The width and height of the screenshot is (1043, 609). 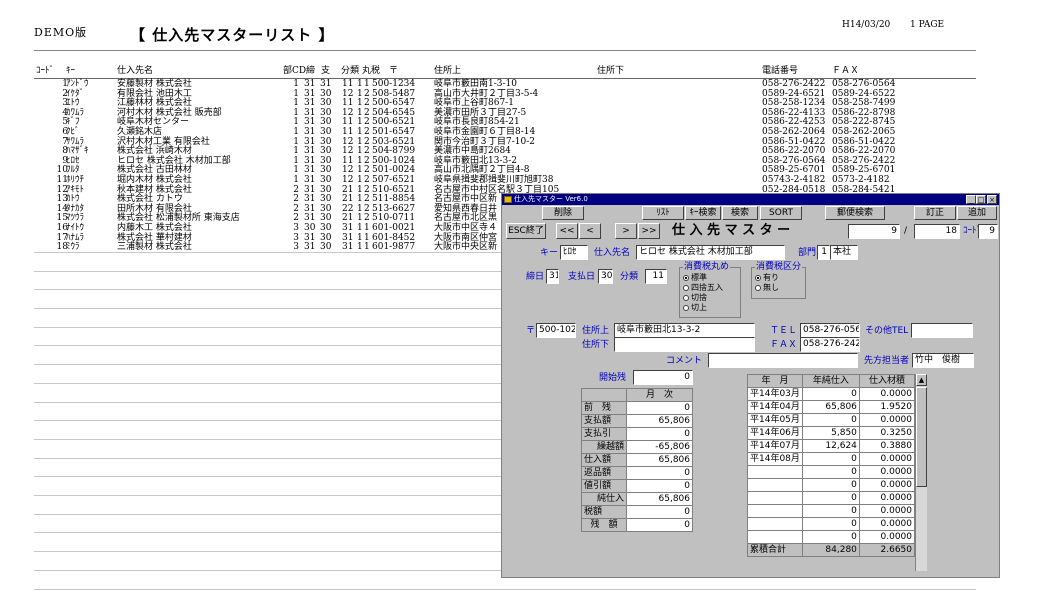 What do you see at coordinates (684, 330) in the screenshot?
I see `address1-field: 岐阜市籔田北13-3-2` at bounding box center [684, 330].